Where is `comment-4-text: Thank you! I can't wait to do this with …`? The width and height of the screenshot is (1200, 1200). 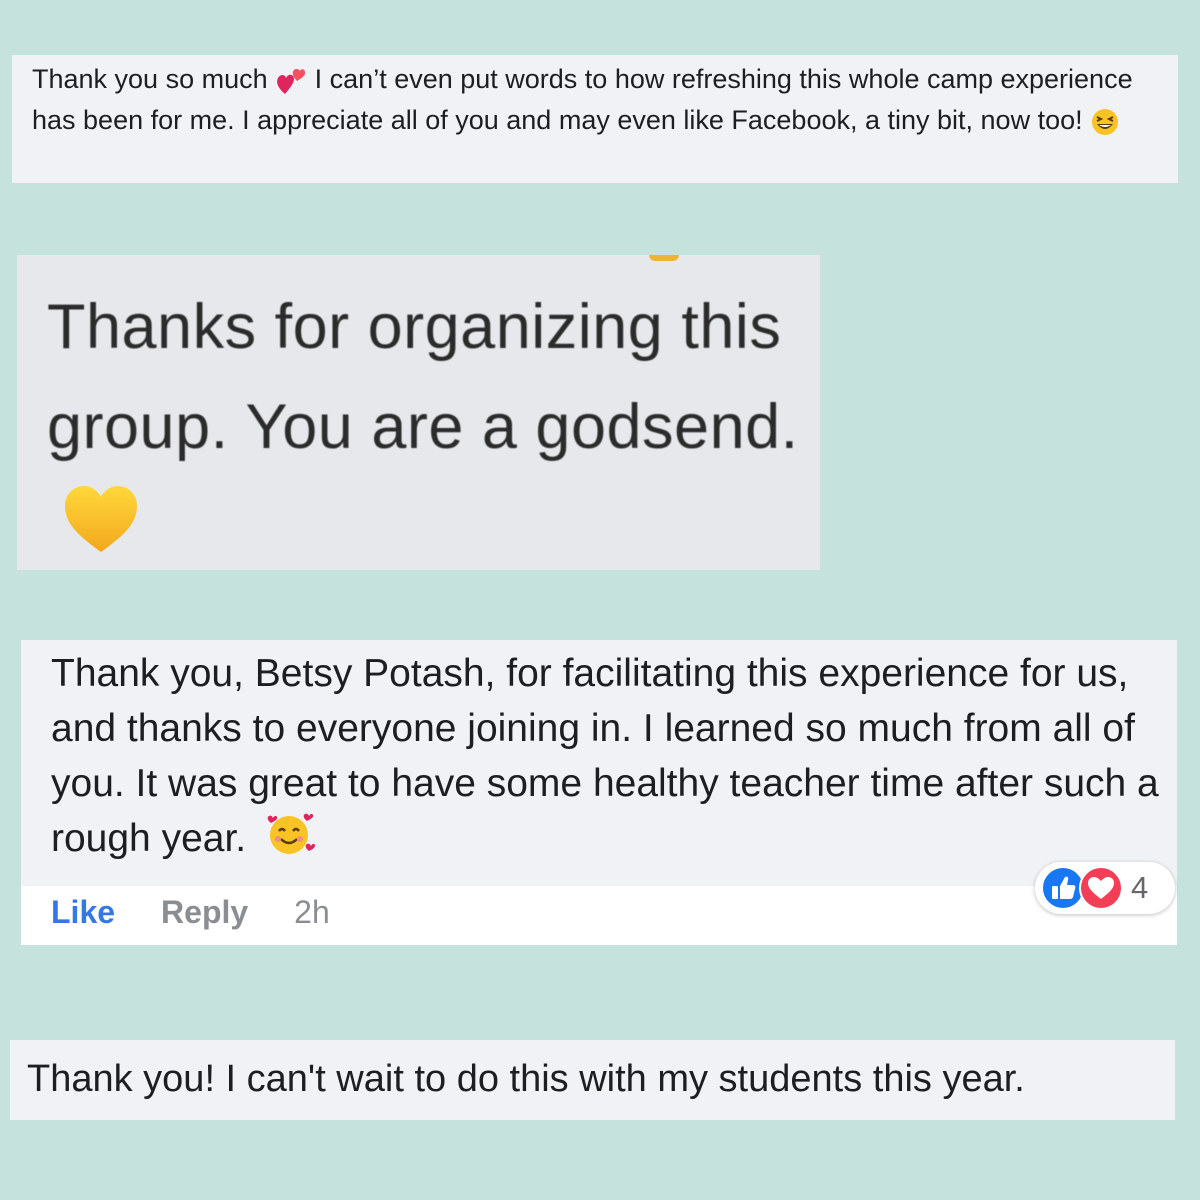
comment-4-text: Thank you! I can't wait to do this with … is located at coordinates (526, 1079).